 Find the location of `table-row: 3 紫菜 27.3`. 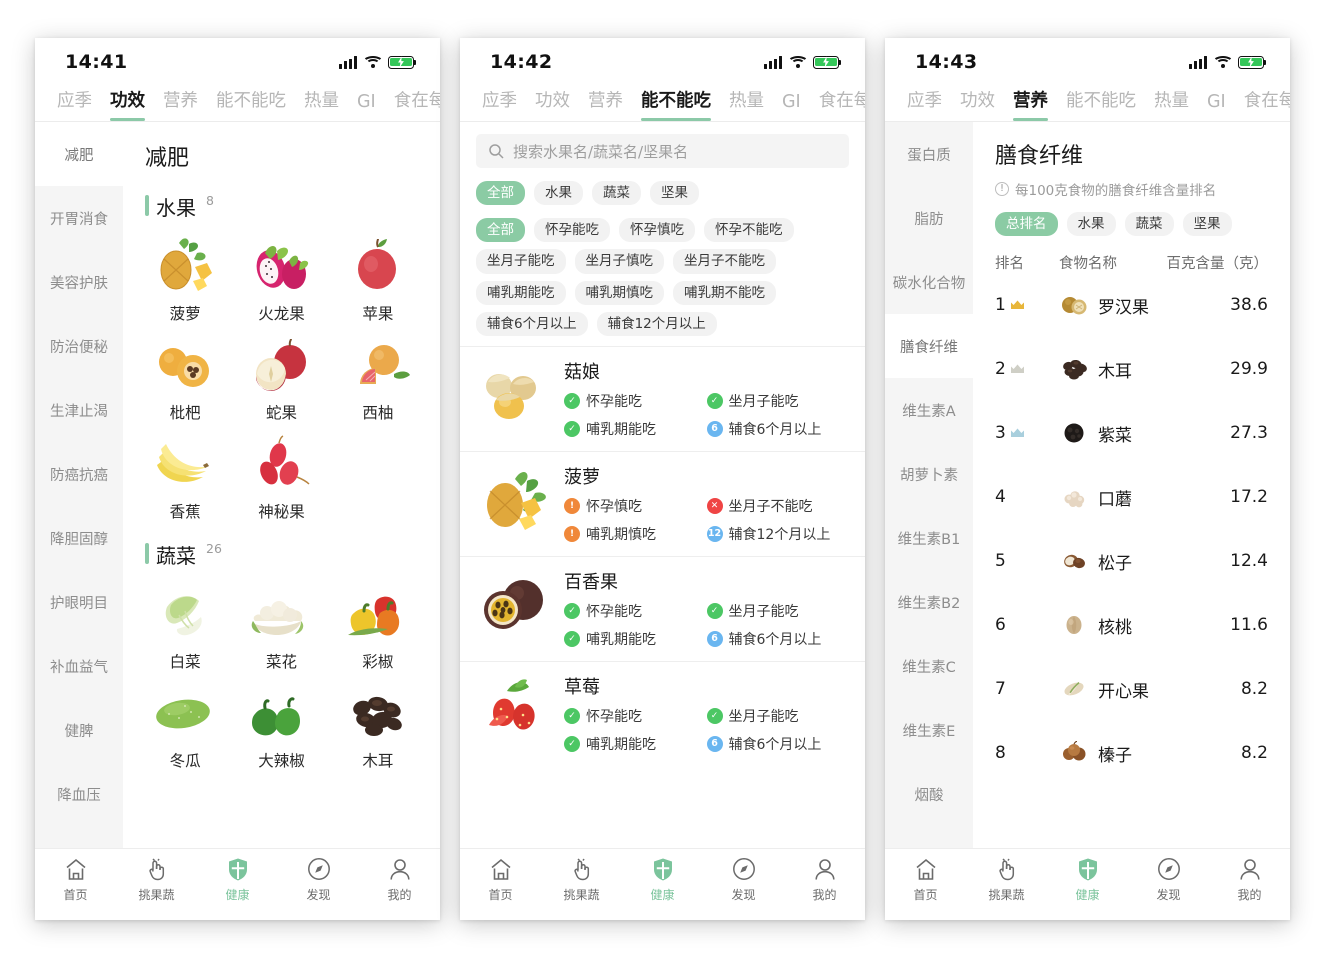

table-row: 3 紫菜 27.3 is located at coordinates (1131, 433).